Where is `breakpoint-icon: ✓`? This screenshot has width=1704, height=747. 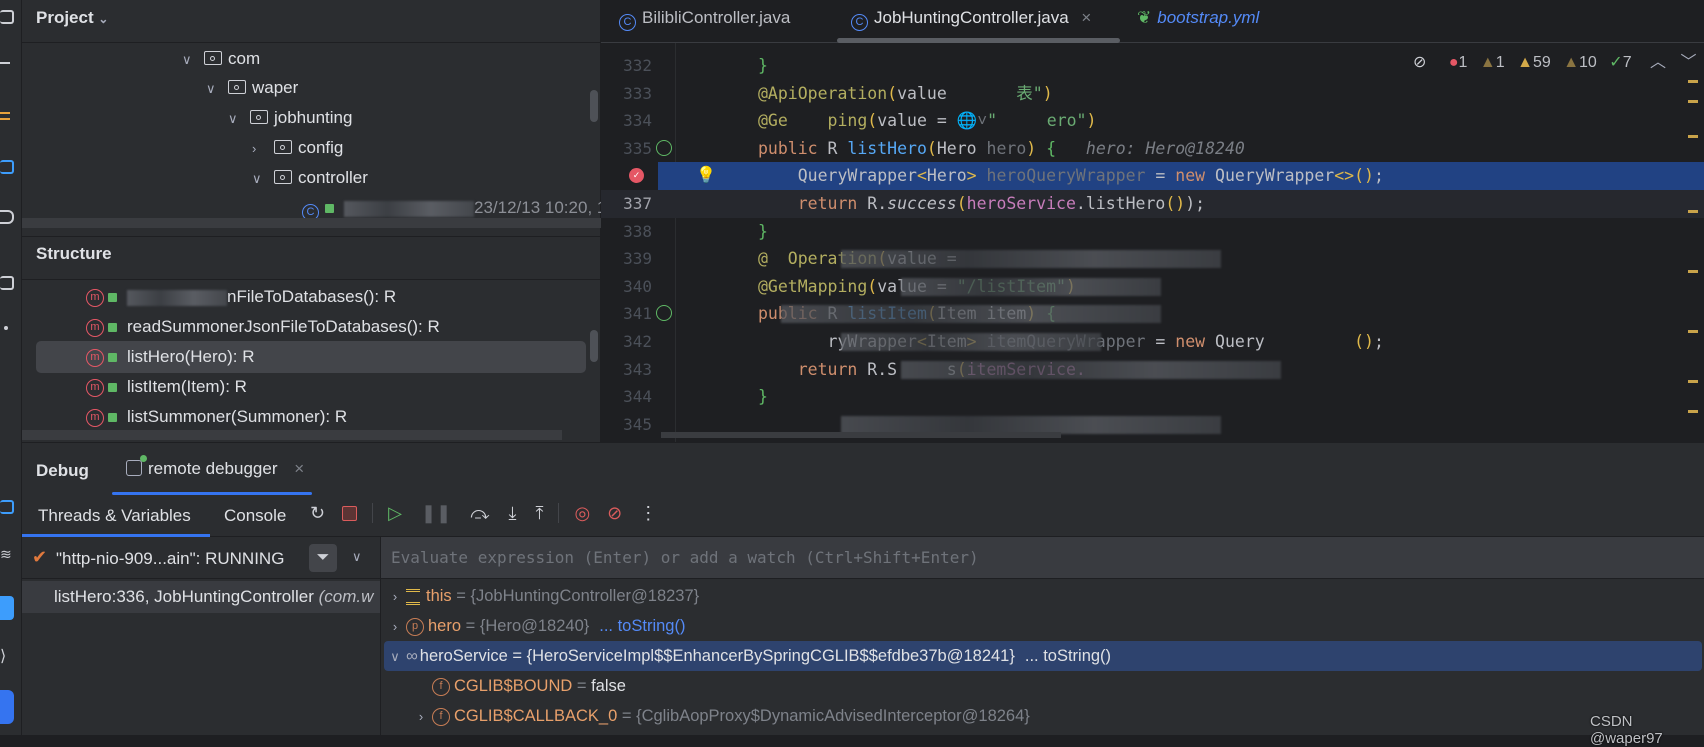 breakpoint-icon: ✓ is located at coordinates (636, 176).